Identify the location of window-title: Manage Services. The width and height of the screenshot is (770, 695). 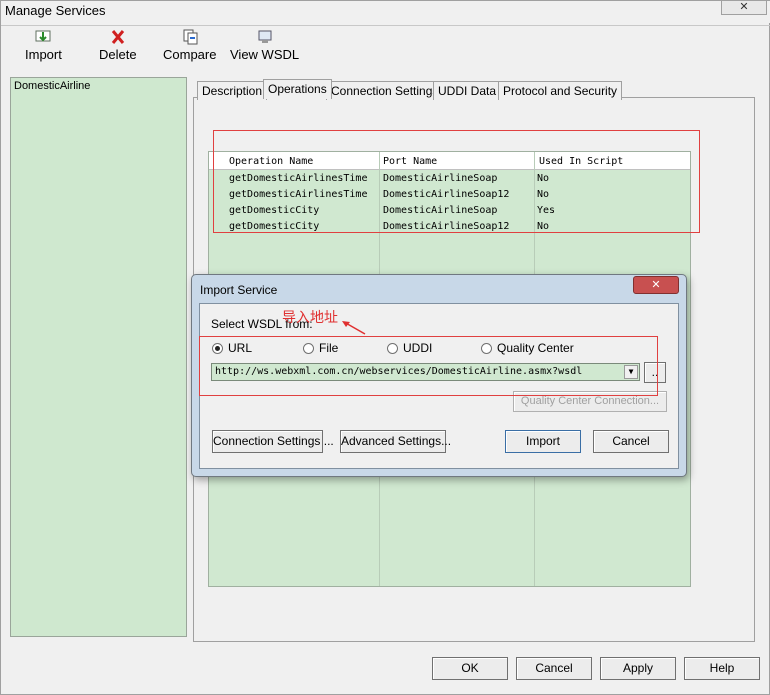
(55, 10).